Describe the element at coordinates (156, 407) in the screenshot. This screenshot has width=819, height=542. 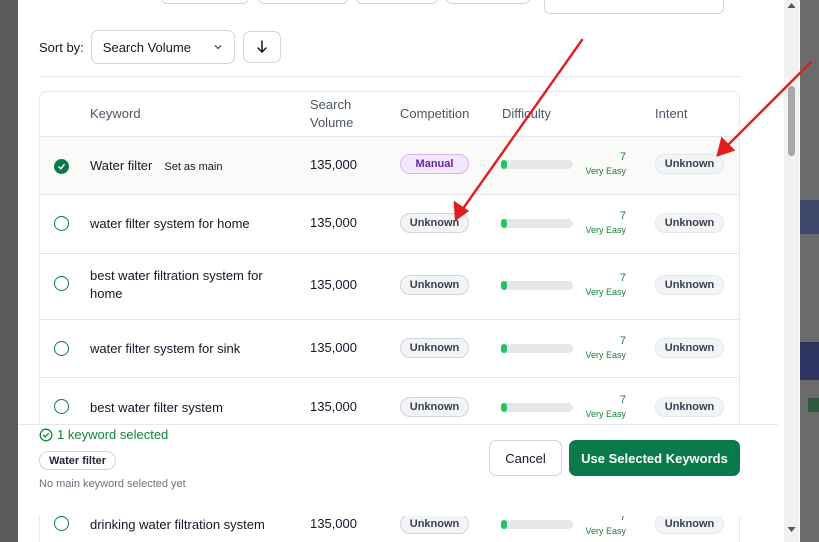
I see `keyword-text: best water filter system` at that location.